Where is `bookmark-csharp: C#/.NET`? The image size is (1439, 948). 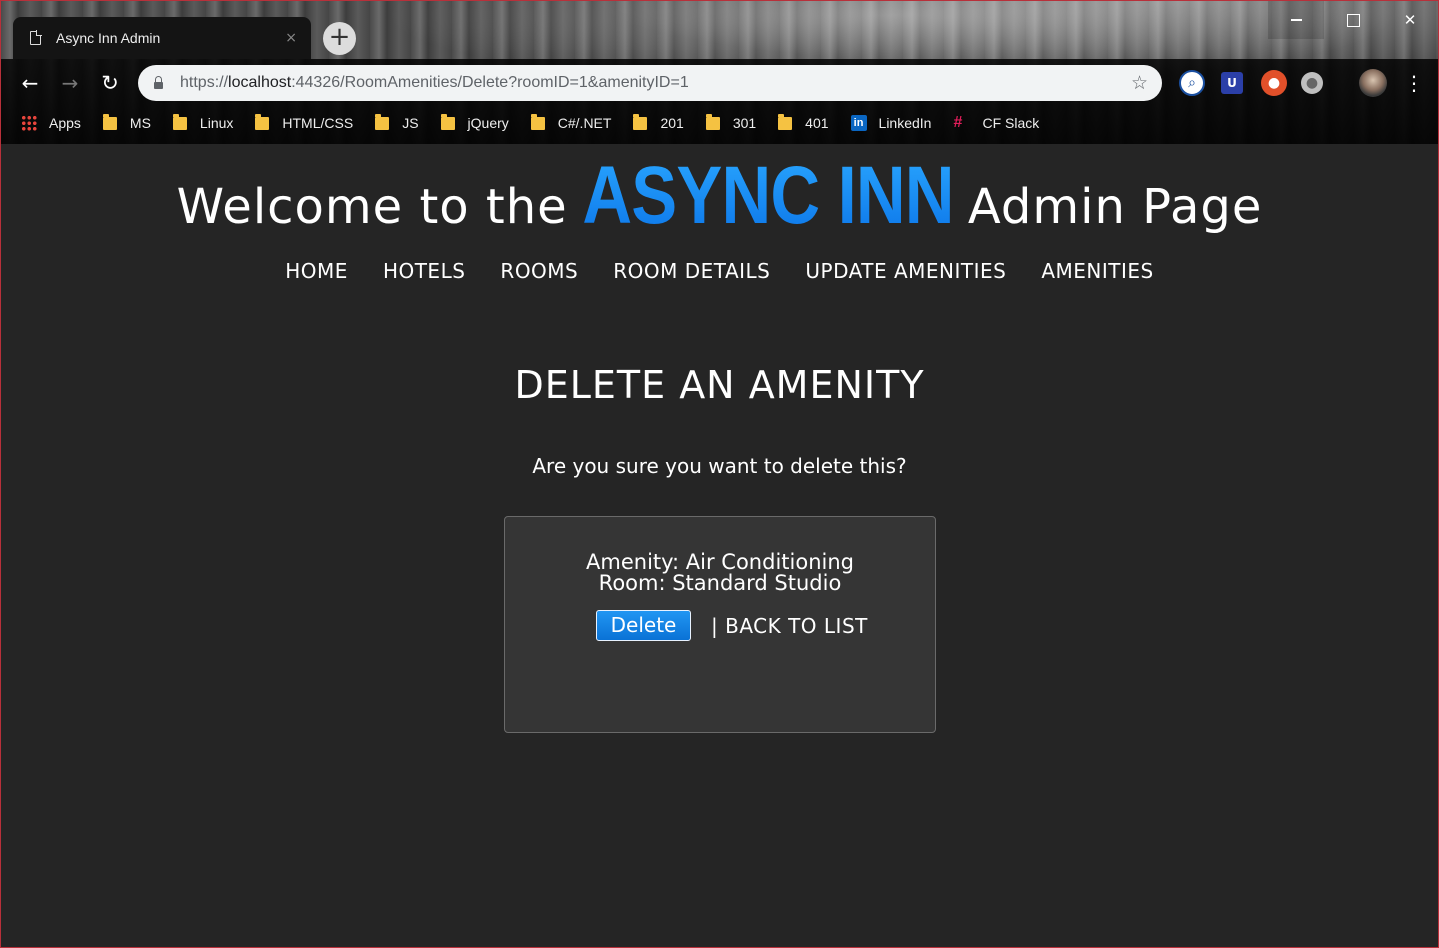
bookmark-csharp: C#/.NET is located at coordinates (571, 122).